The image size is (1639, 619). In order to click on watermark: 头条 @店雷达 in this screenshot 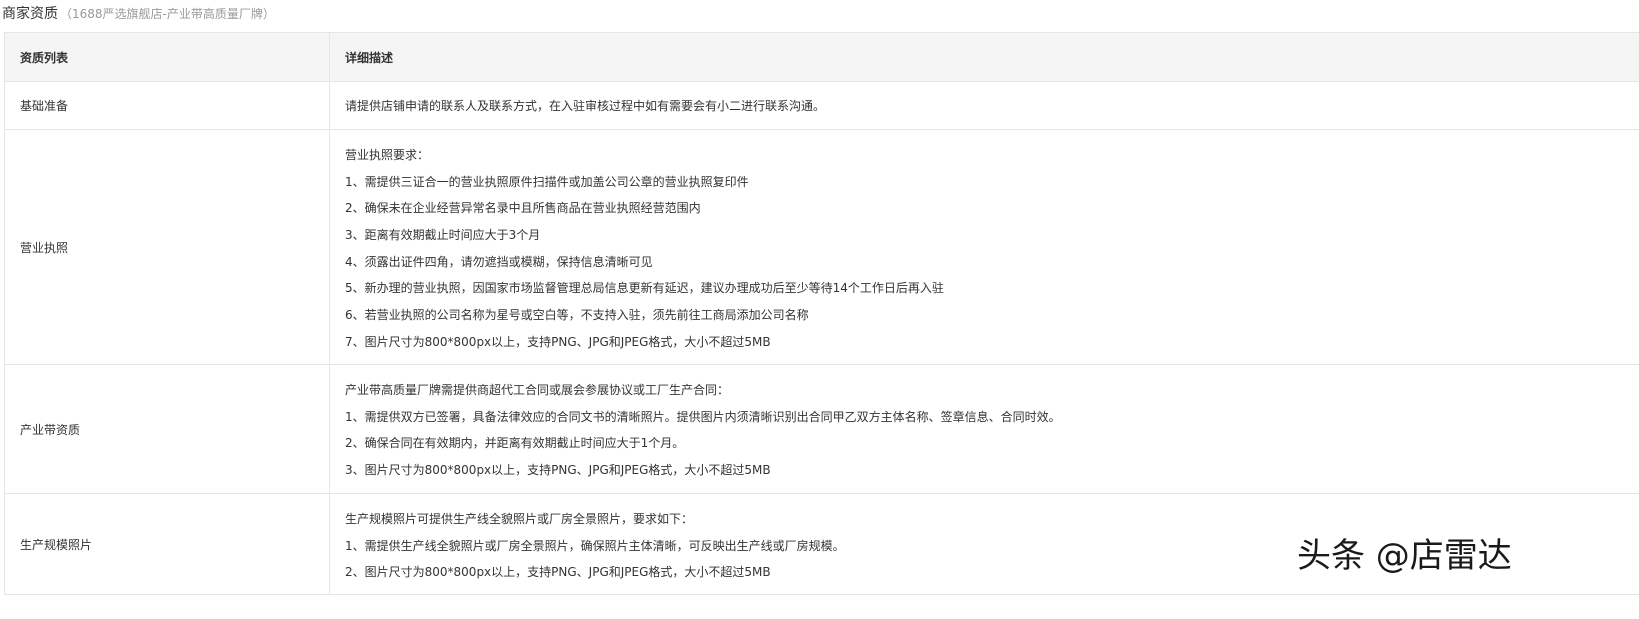, I will do `click(1404, 556)`.